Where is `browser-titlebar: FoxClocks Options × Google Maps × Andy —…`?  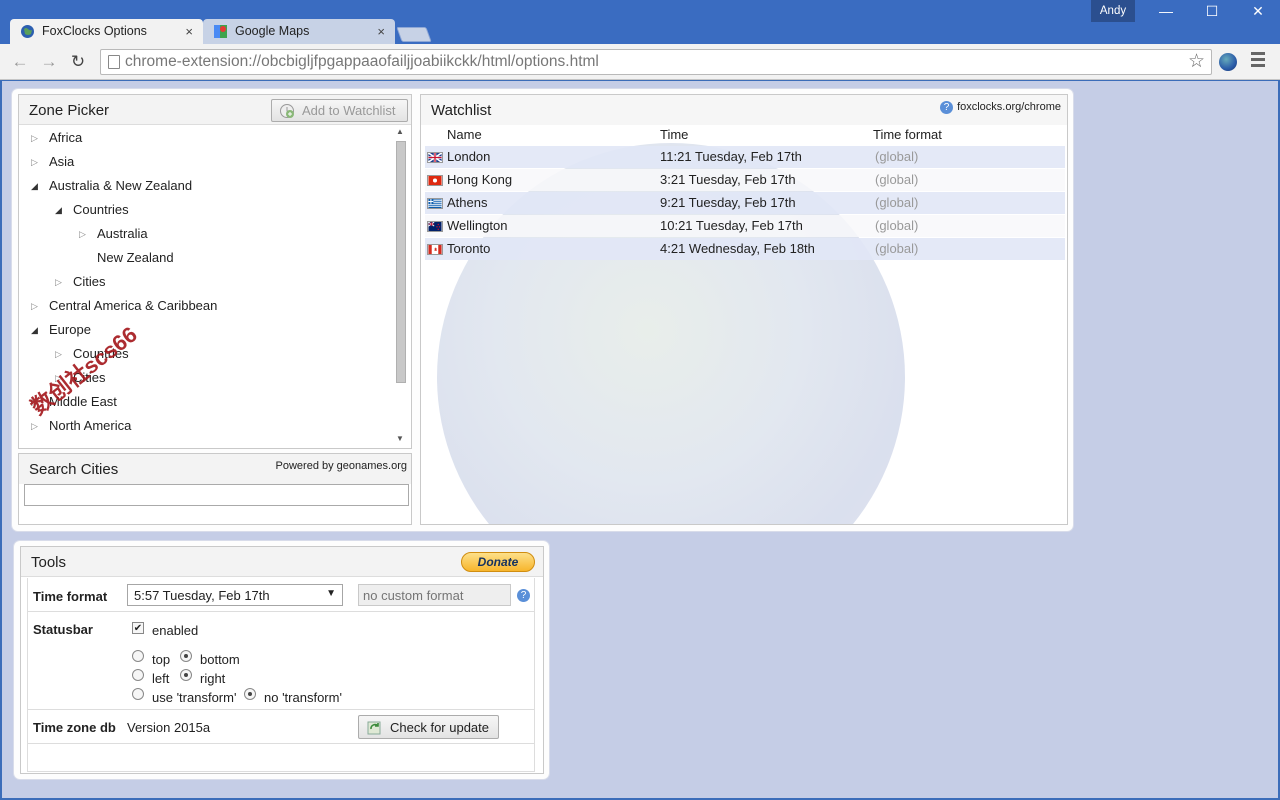
browser-titlebar: FoxClocks Options × Google Maps × Andy —… is located at coordinates (640, 22).